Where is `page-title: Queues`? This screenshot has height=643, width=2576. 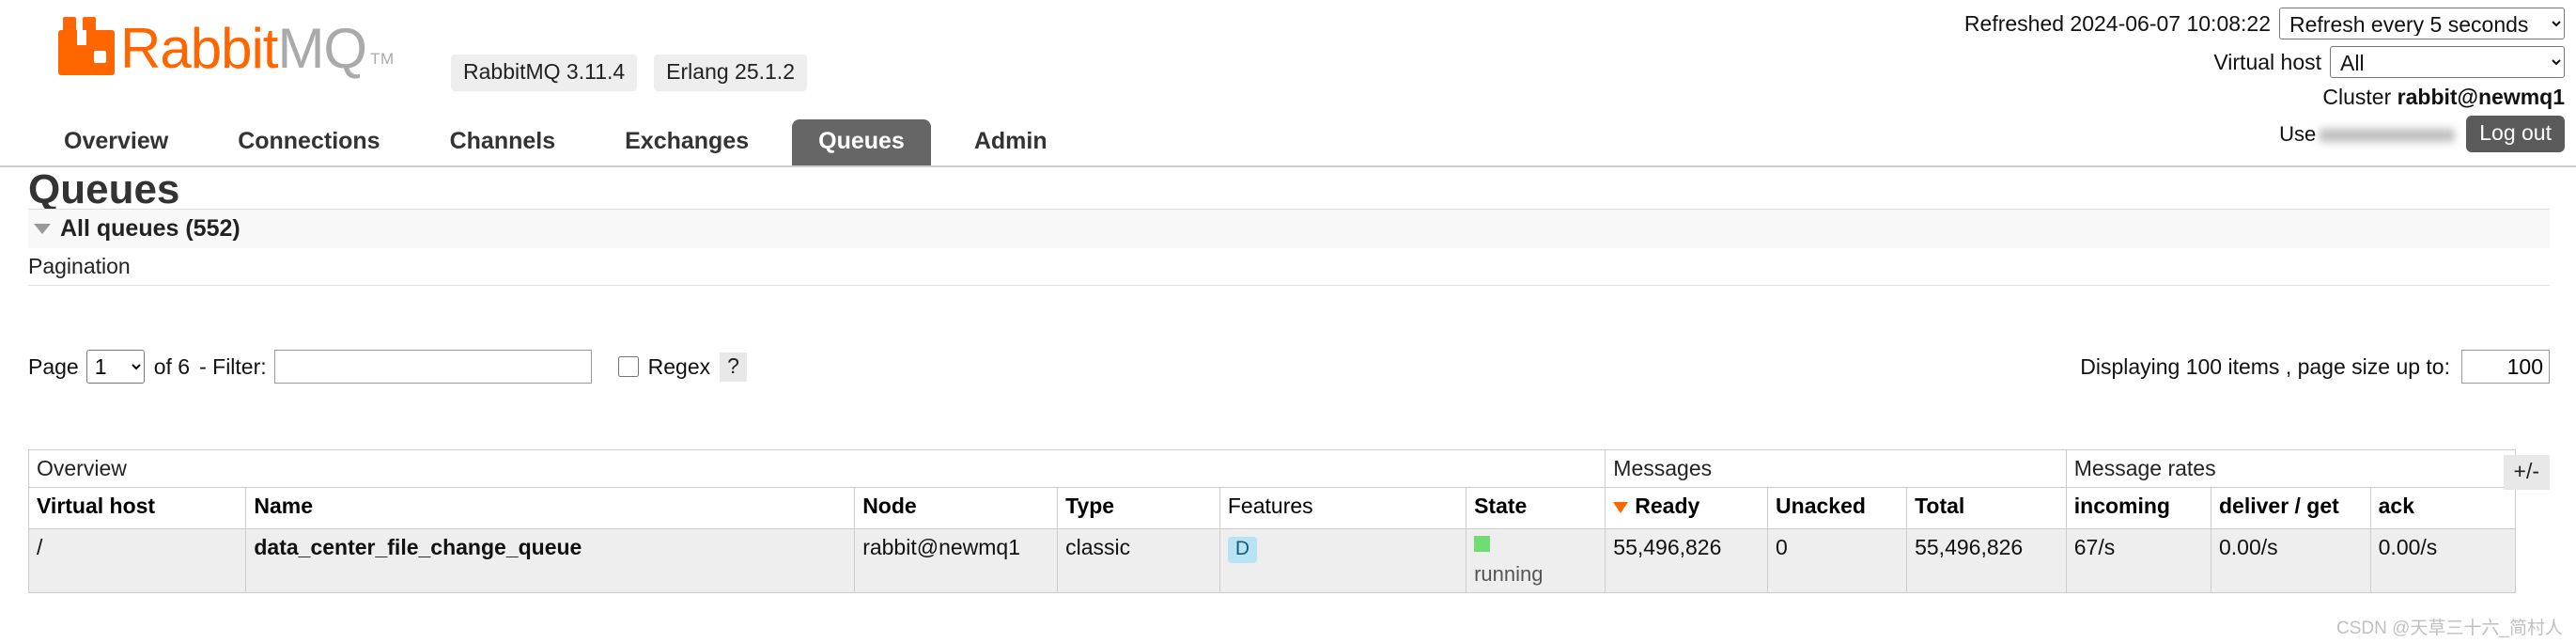
page-title: Queues is located at coordinates (104, 189).